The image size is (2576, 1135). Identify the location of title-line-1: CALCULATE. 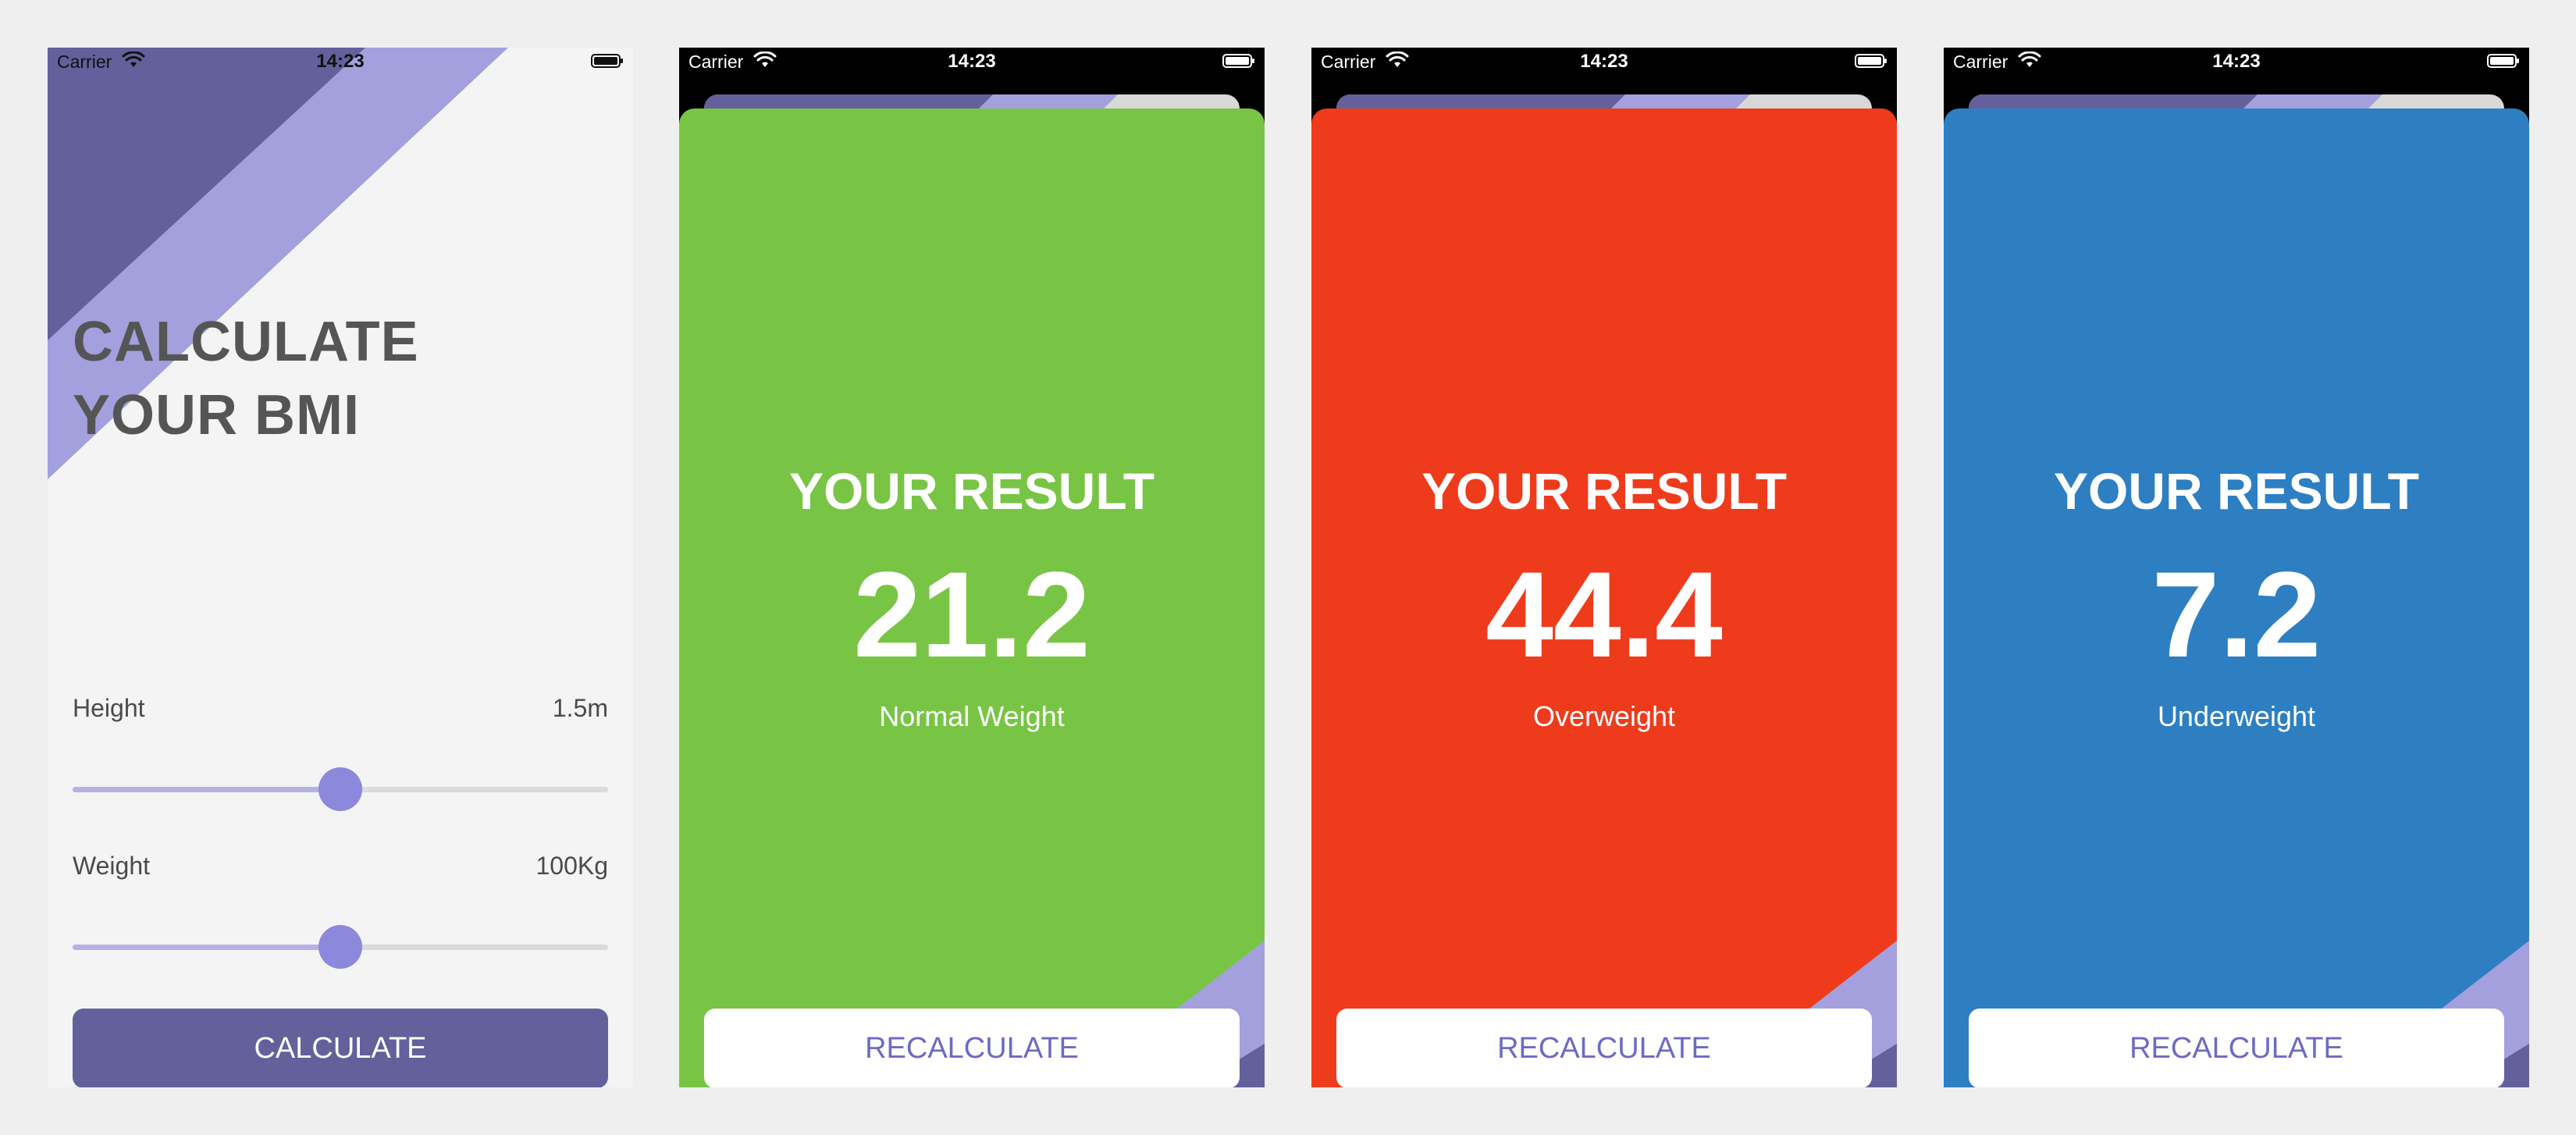
(246, 342).